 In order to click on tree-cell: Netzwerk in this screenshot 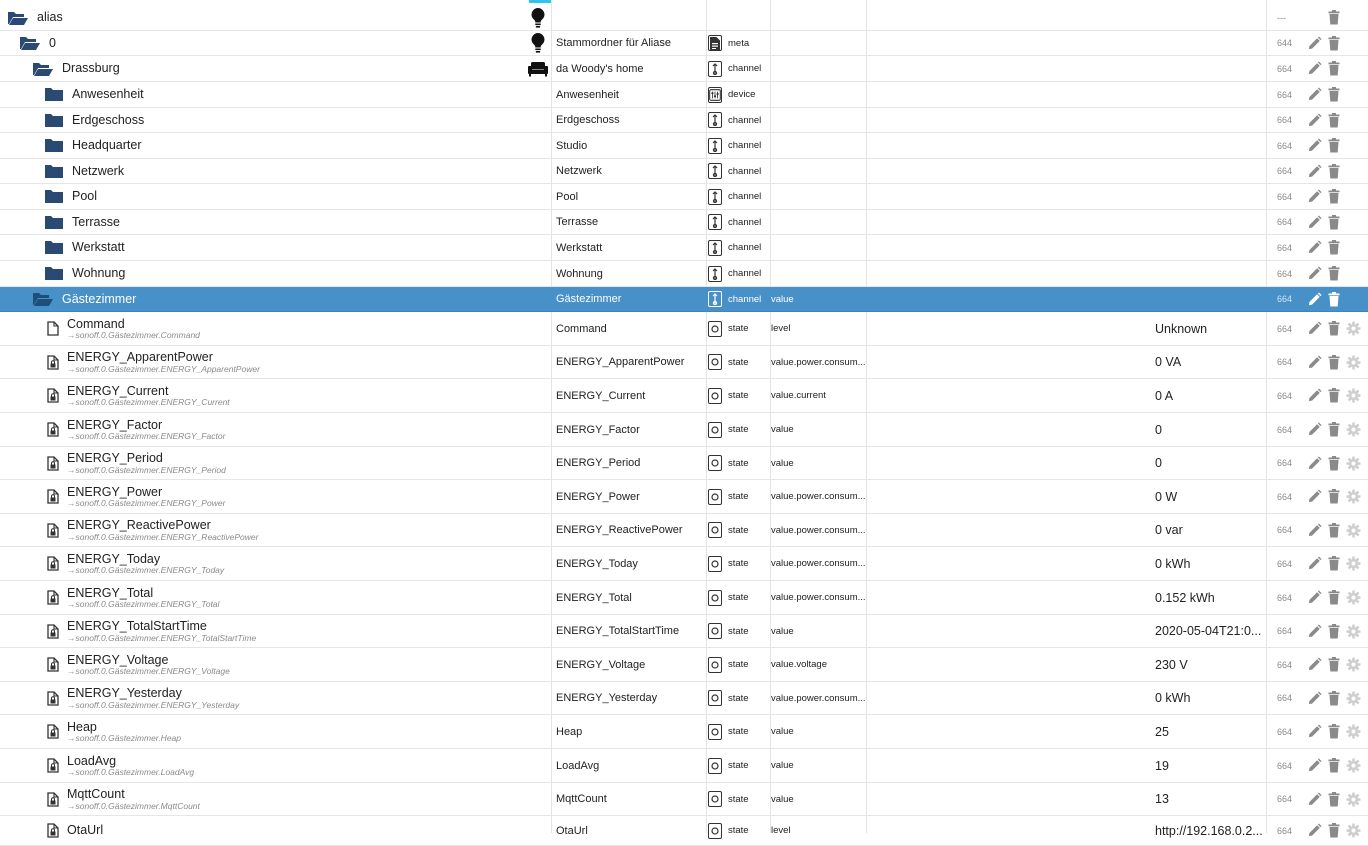, I will do `click(262, 171)`.